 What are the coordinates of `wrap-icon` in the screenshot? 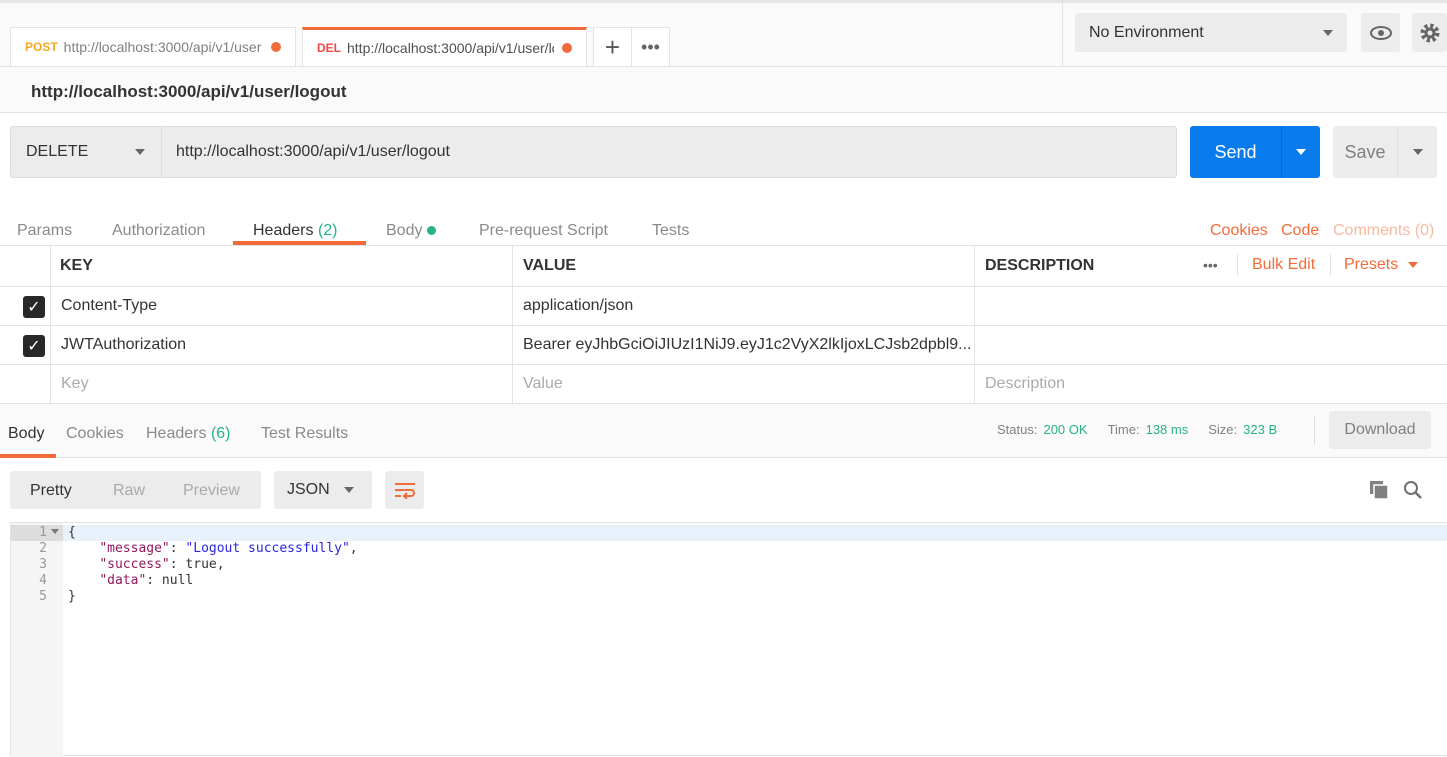 It's located at (404, 491).